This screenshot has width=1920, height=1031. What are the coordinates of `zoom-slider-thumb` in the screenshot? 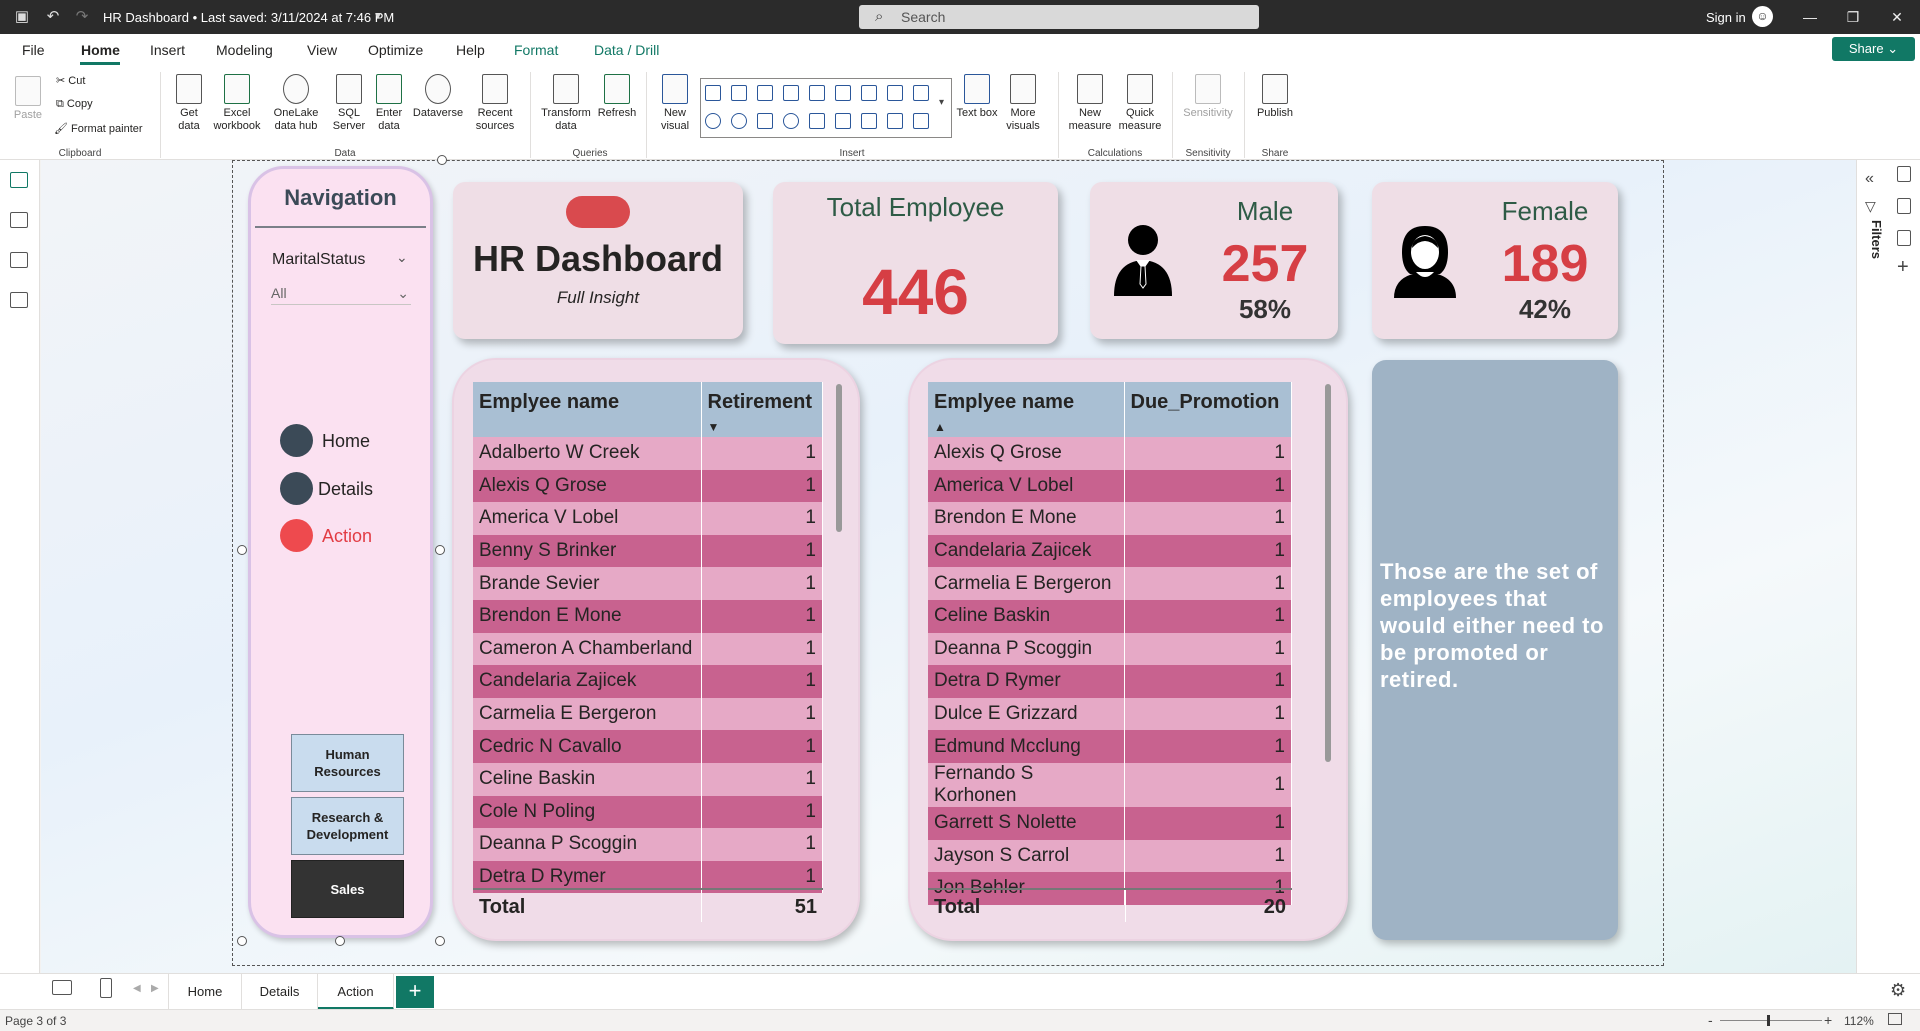 It's located at (1768, 1020).